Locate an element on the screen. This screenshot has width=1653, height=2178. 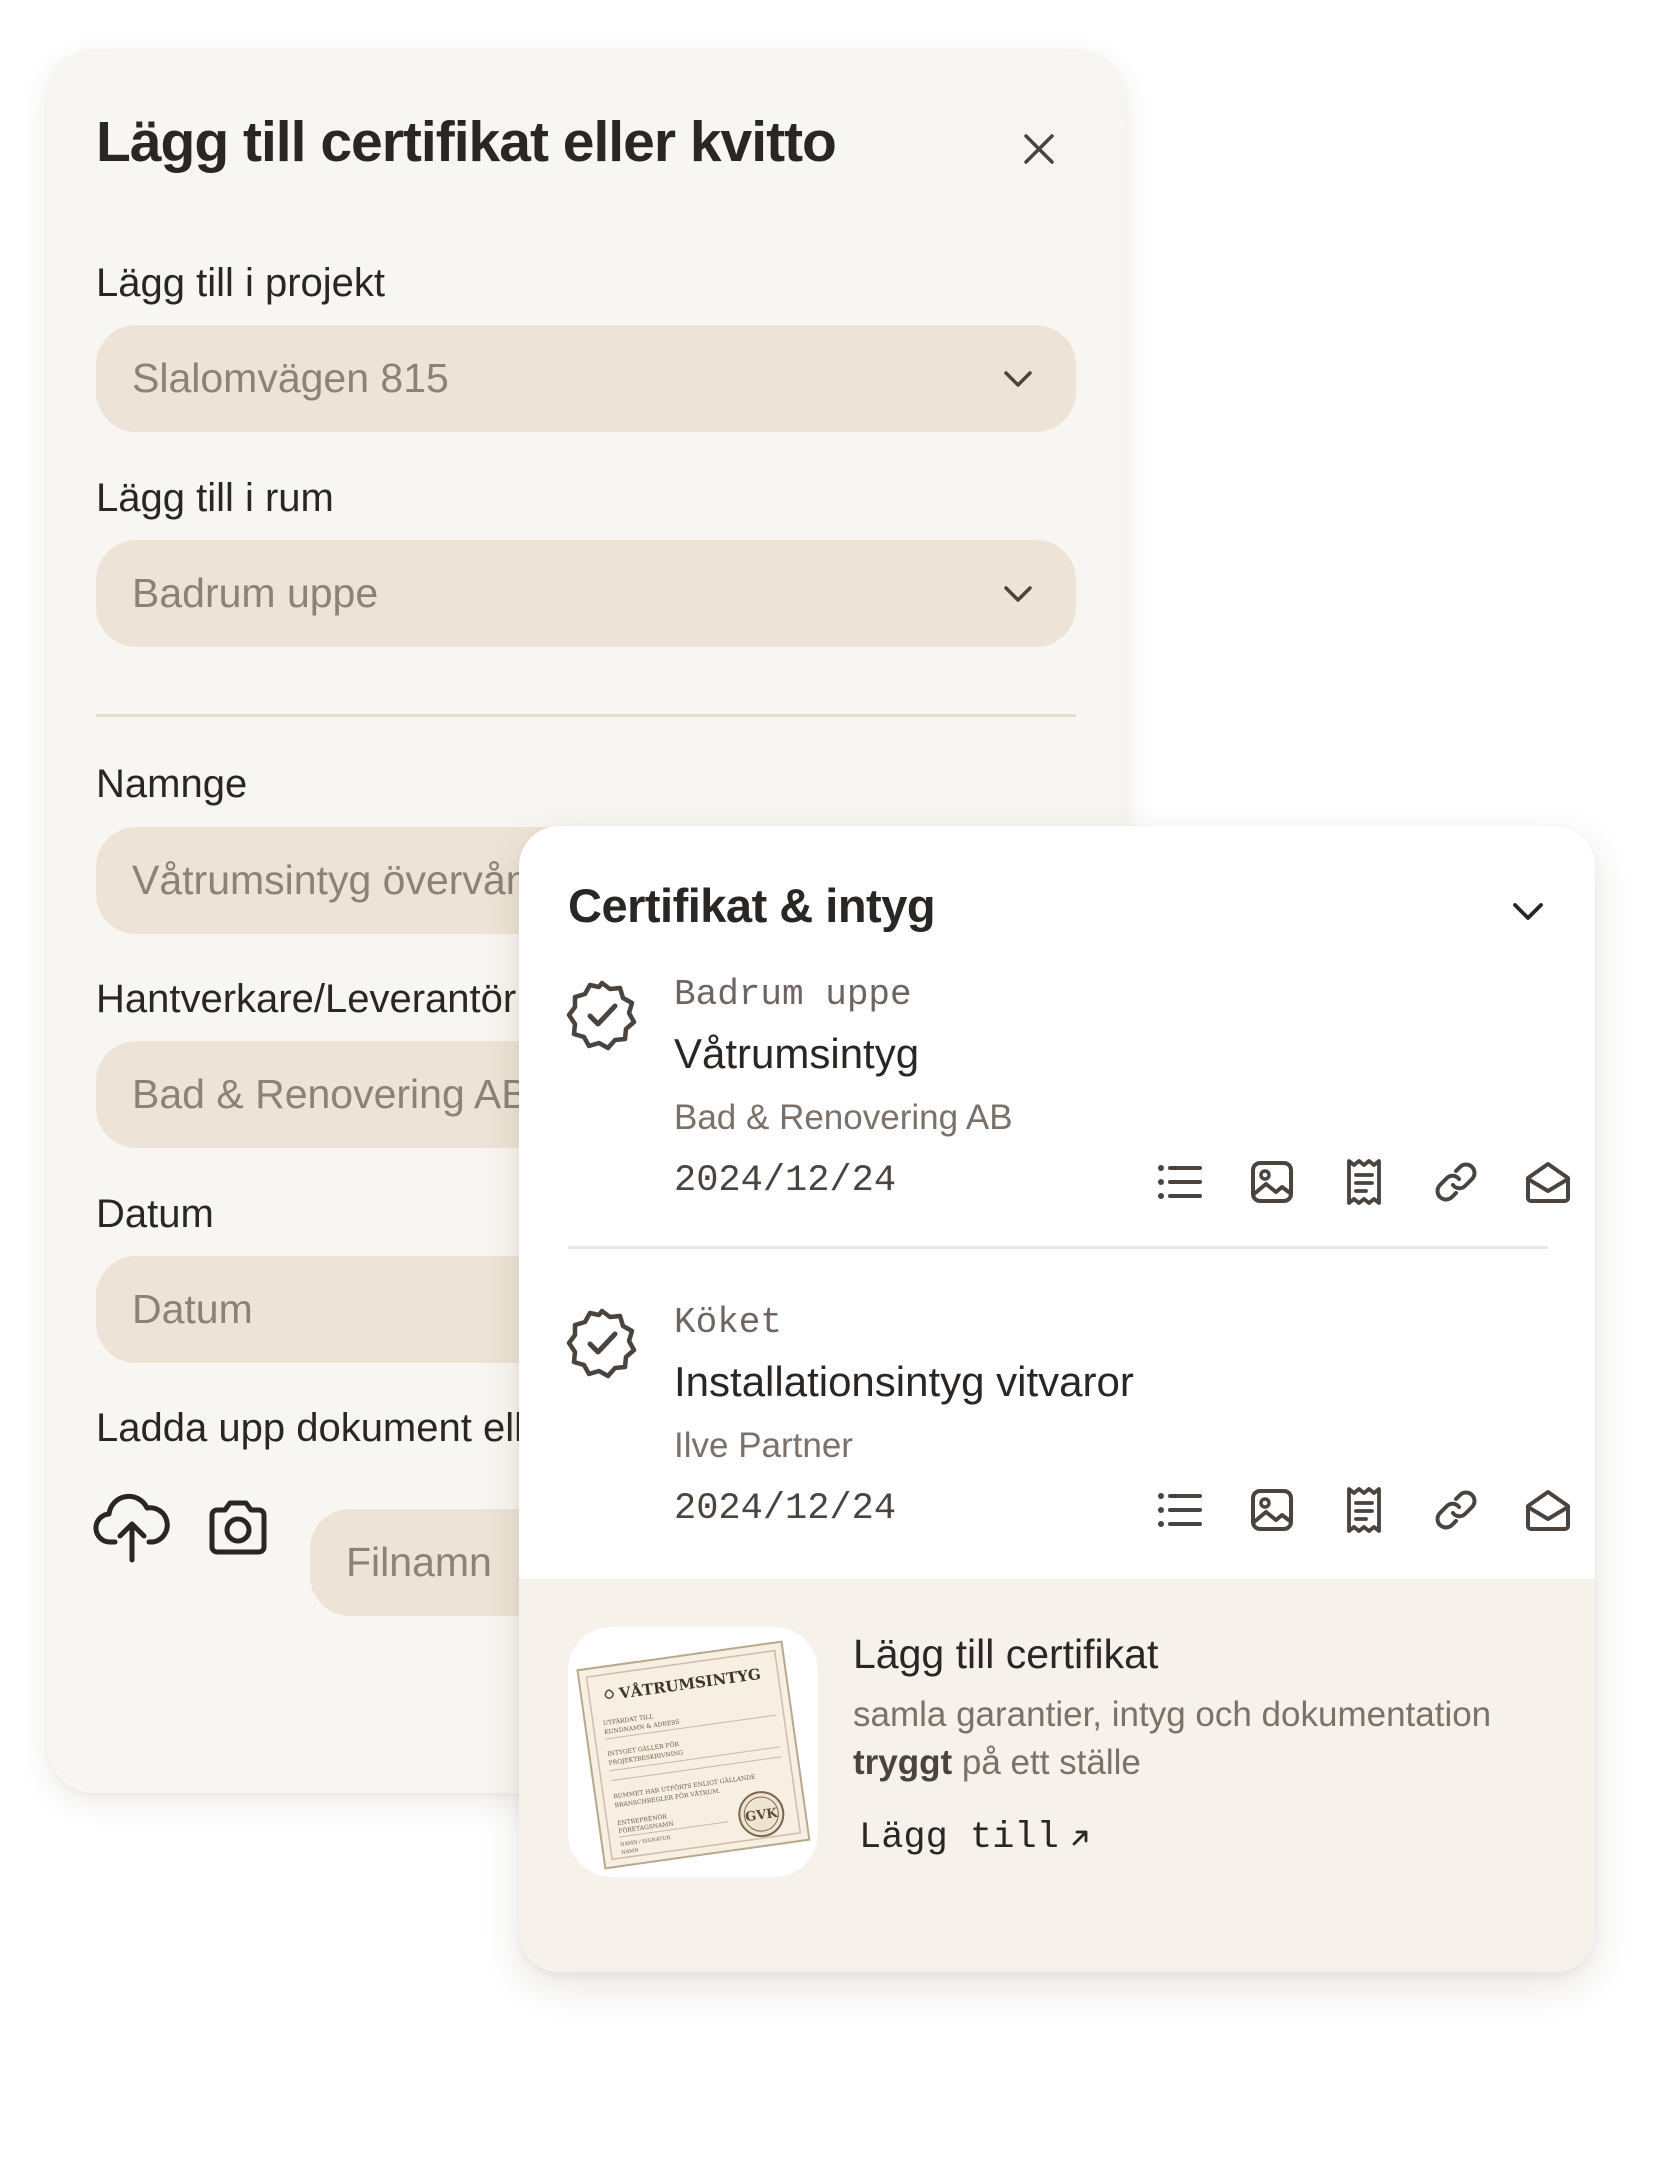
close-icon is located at coordinates (1039, 149).